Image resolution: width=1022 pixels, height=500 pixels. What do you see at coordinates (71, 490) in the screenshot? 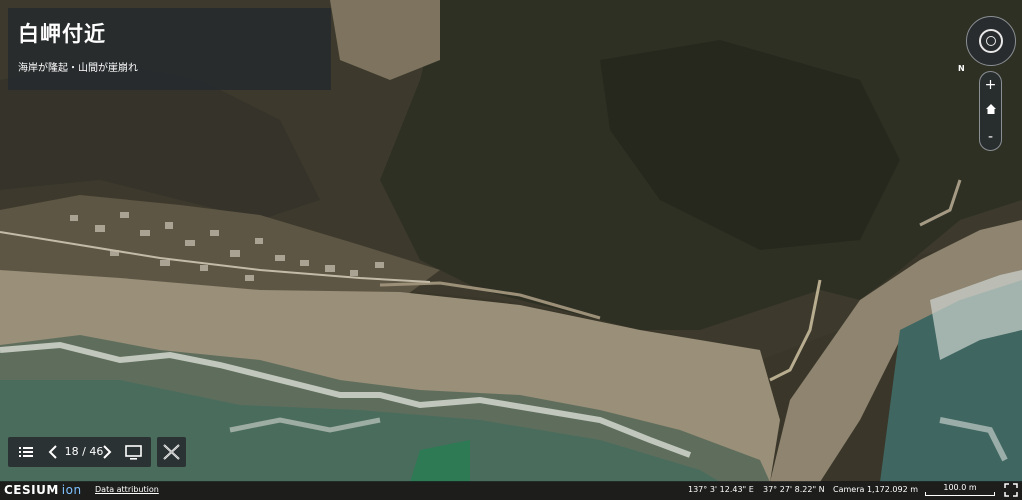
I see `cesium-logo-suffix: ion` at bounding box center [71, 490].